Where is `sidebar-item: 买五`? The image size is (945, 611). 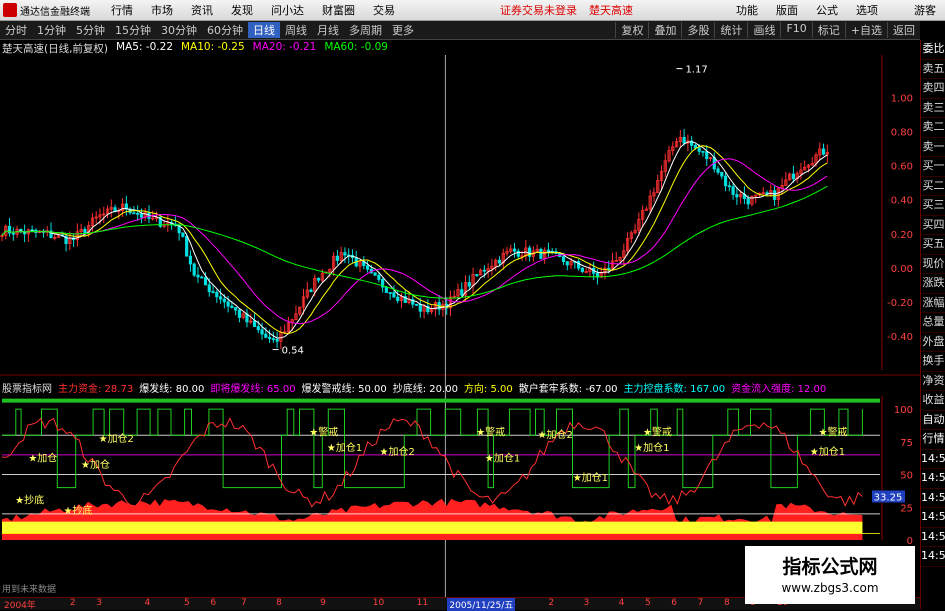 sidebar-item: 买五 is located at coordinates (933, 245).